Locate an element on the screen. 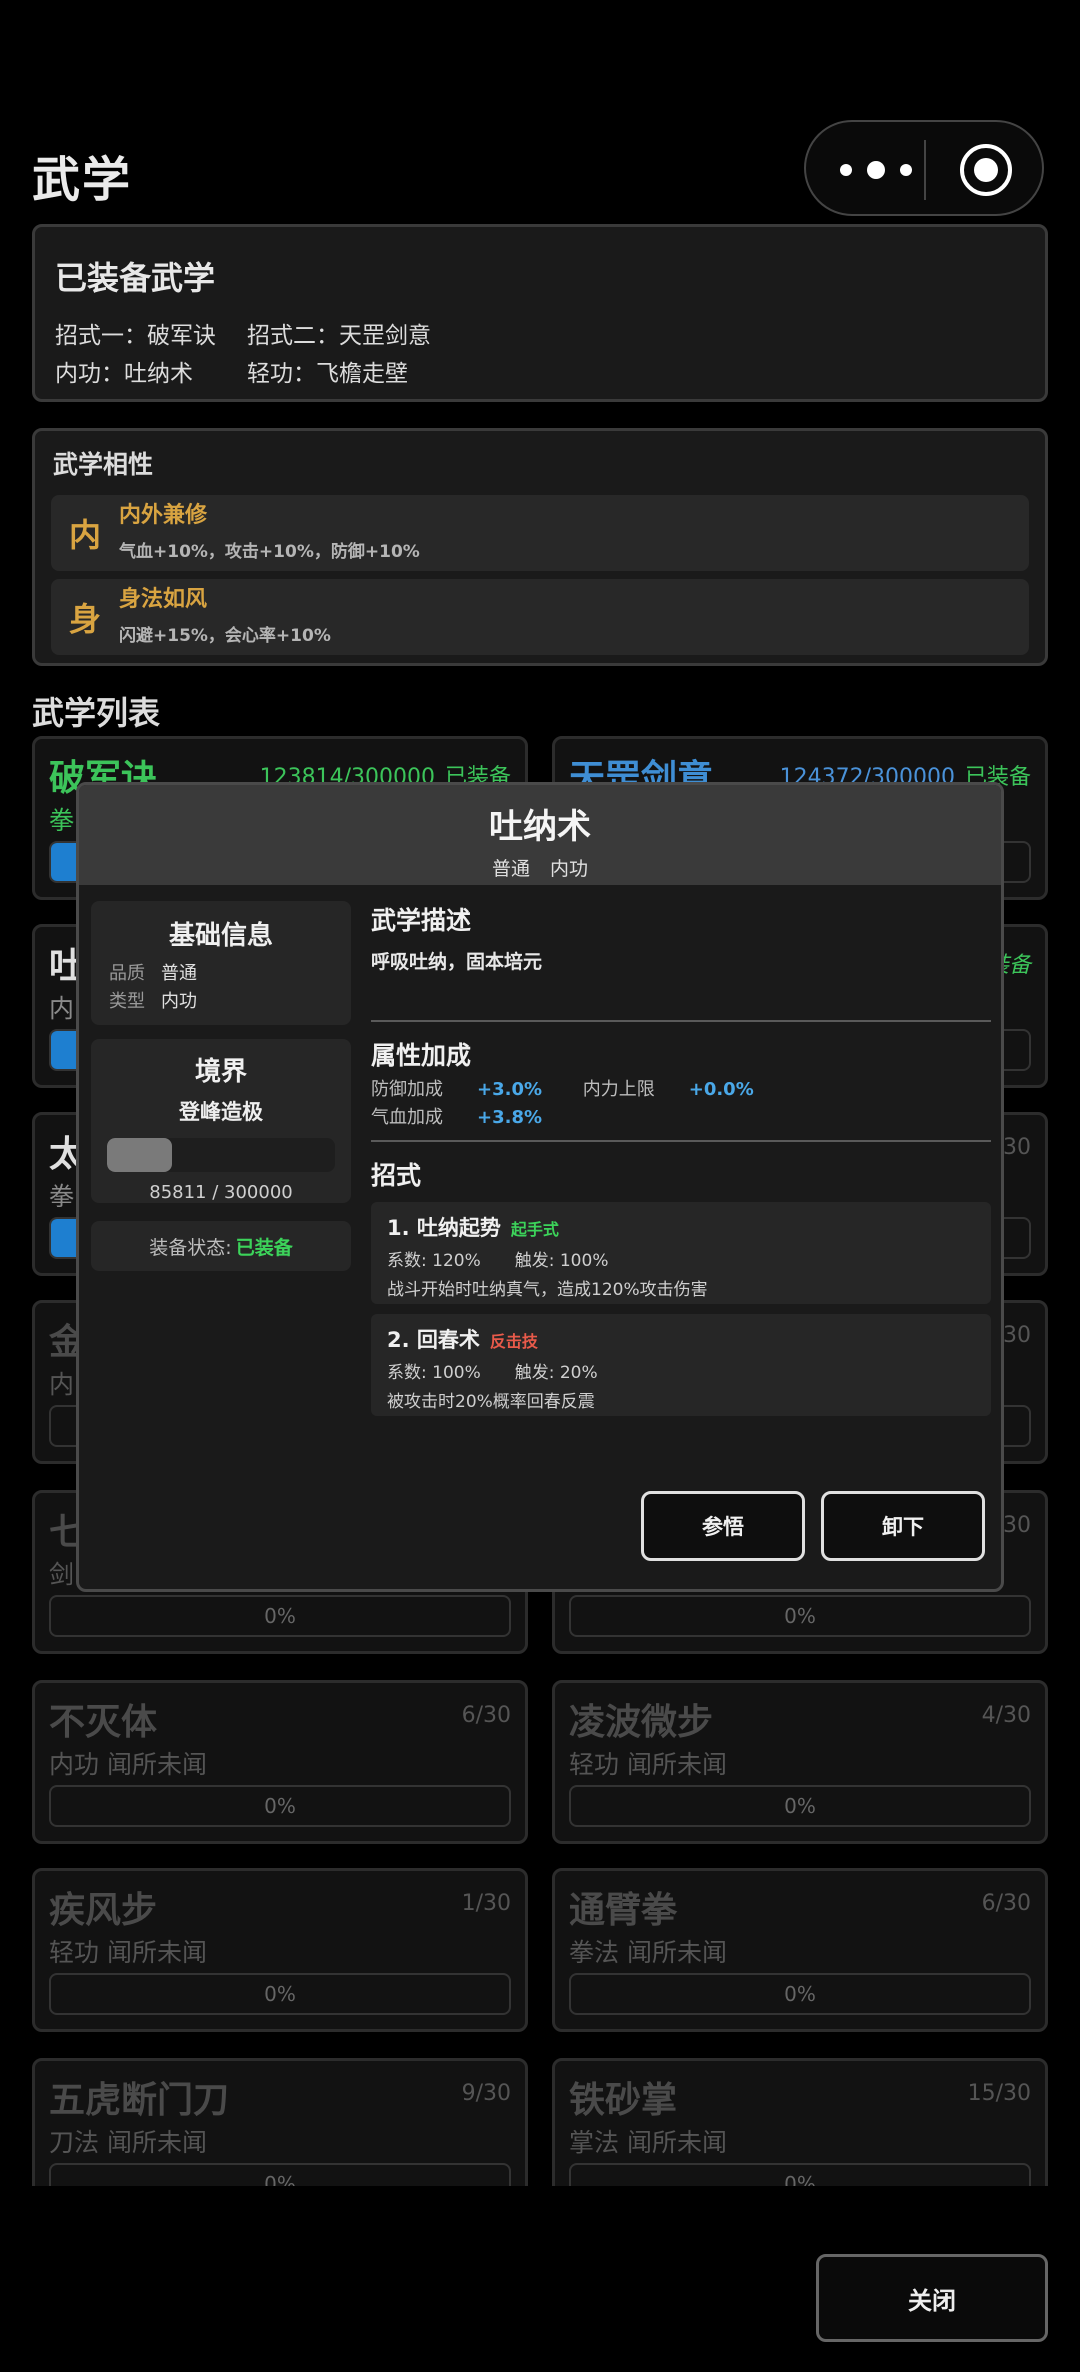 The image size is (1080, 2372). skill-count: 15/30 is located at coordinates (999, 2093).